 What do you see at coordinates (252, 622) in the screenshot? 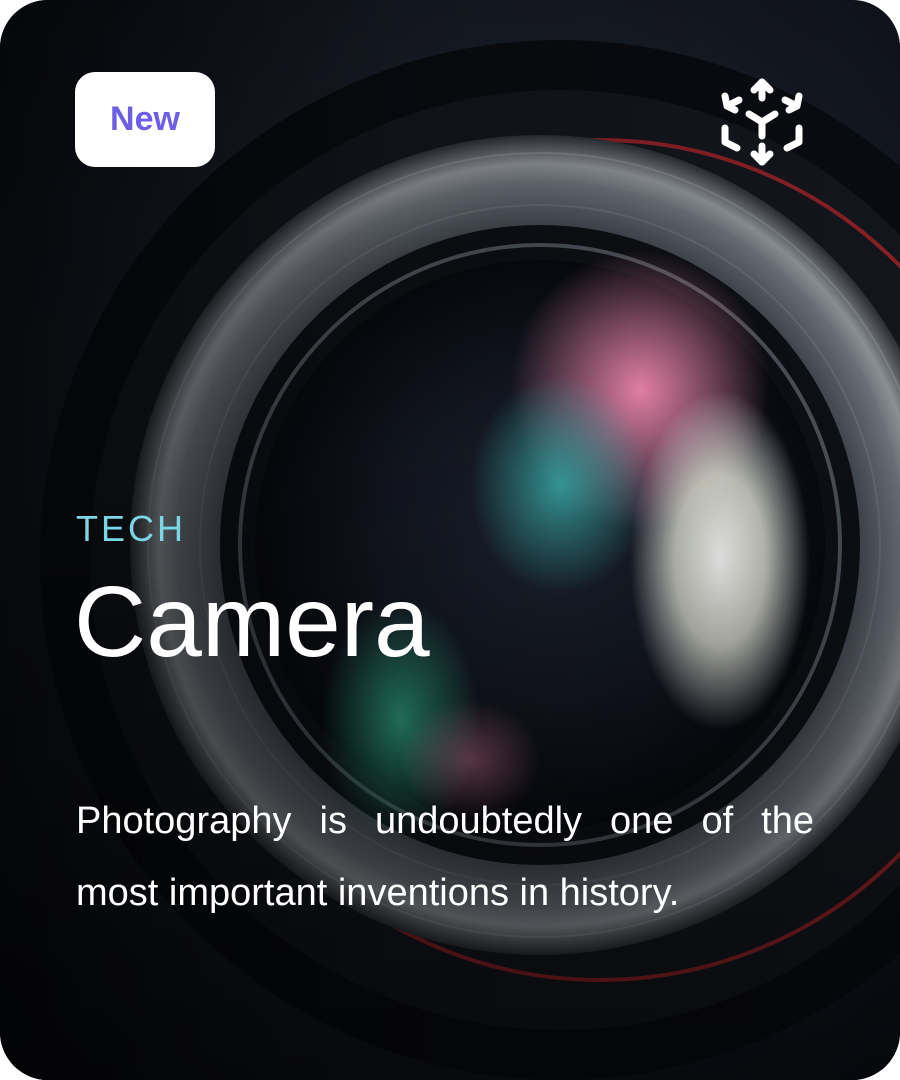
I see `card-title: Camera` at bounding box center [252, 622].